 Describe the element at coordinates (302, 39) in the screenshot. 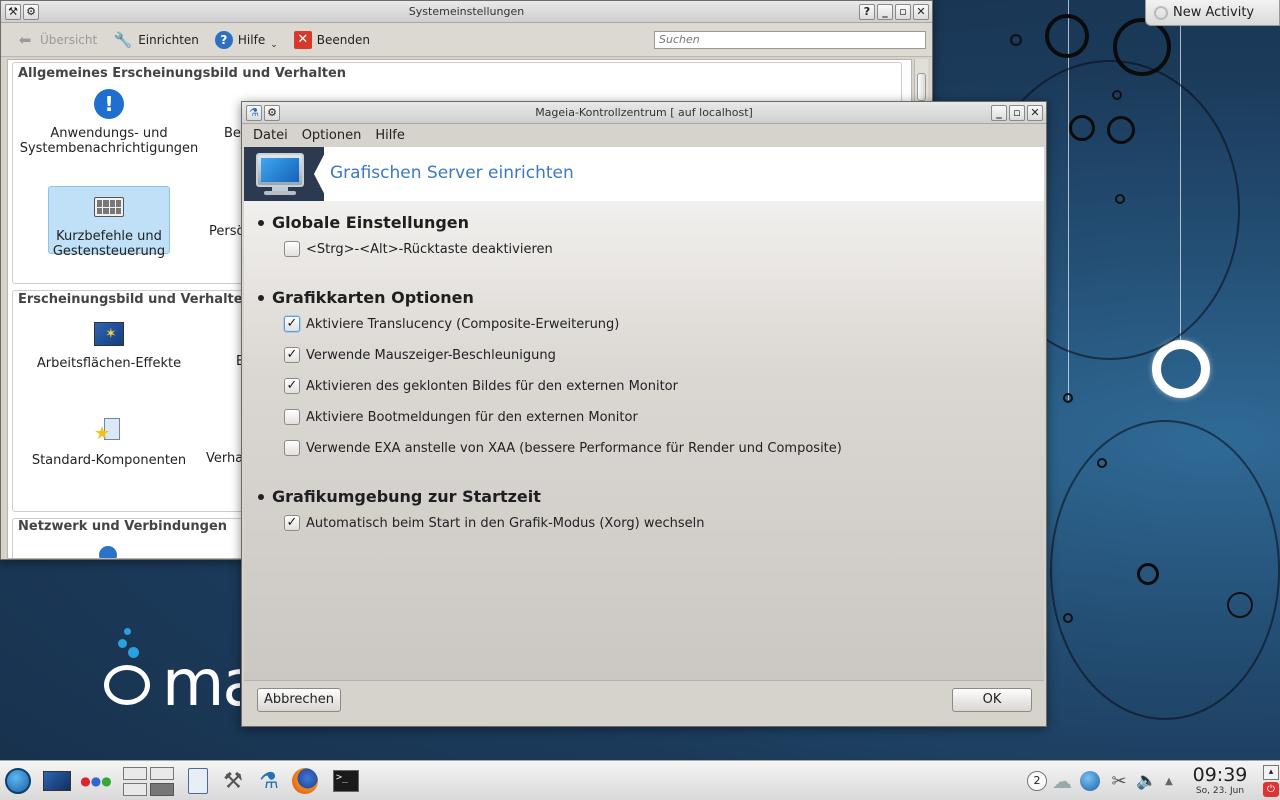

I see `quit-icon: ✕` at that location.